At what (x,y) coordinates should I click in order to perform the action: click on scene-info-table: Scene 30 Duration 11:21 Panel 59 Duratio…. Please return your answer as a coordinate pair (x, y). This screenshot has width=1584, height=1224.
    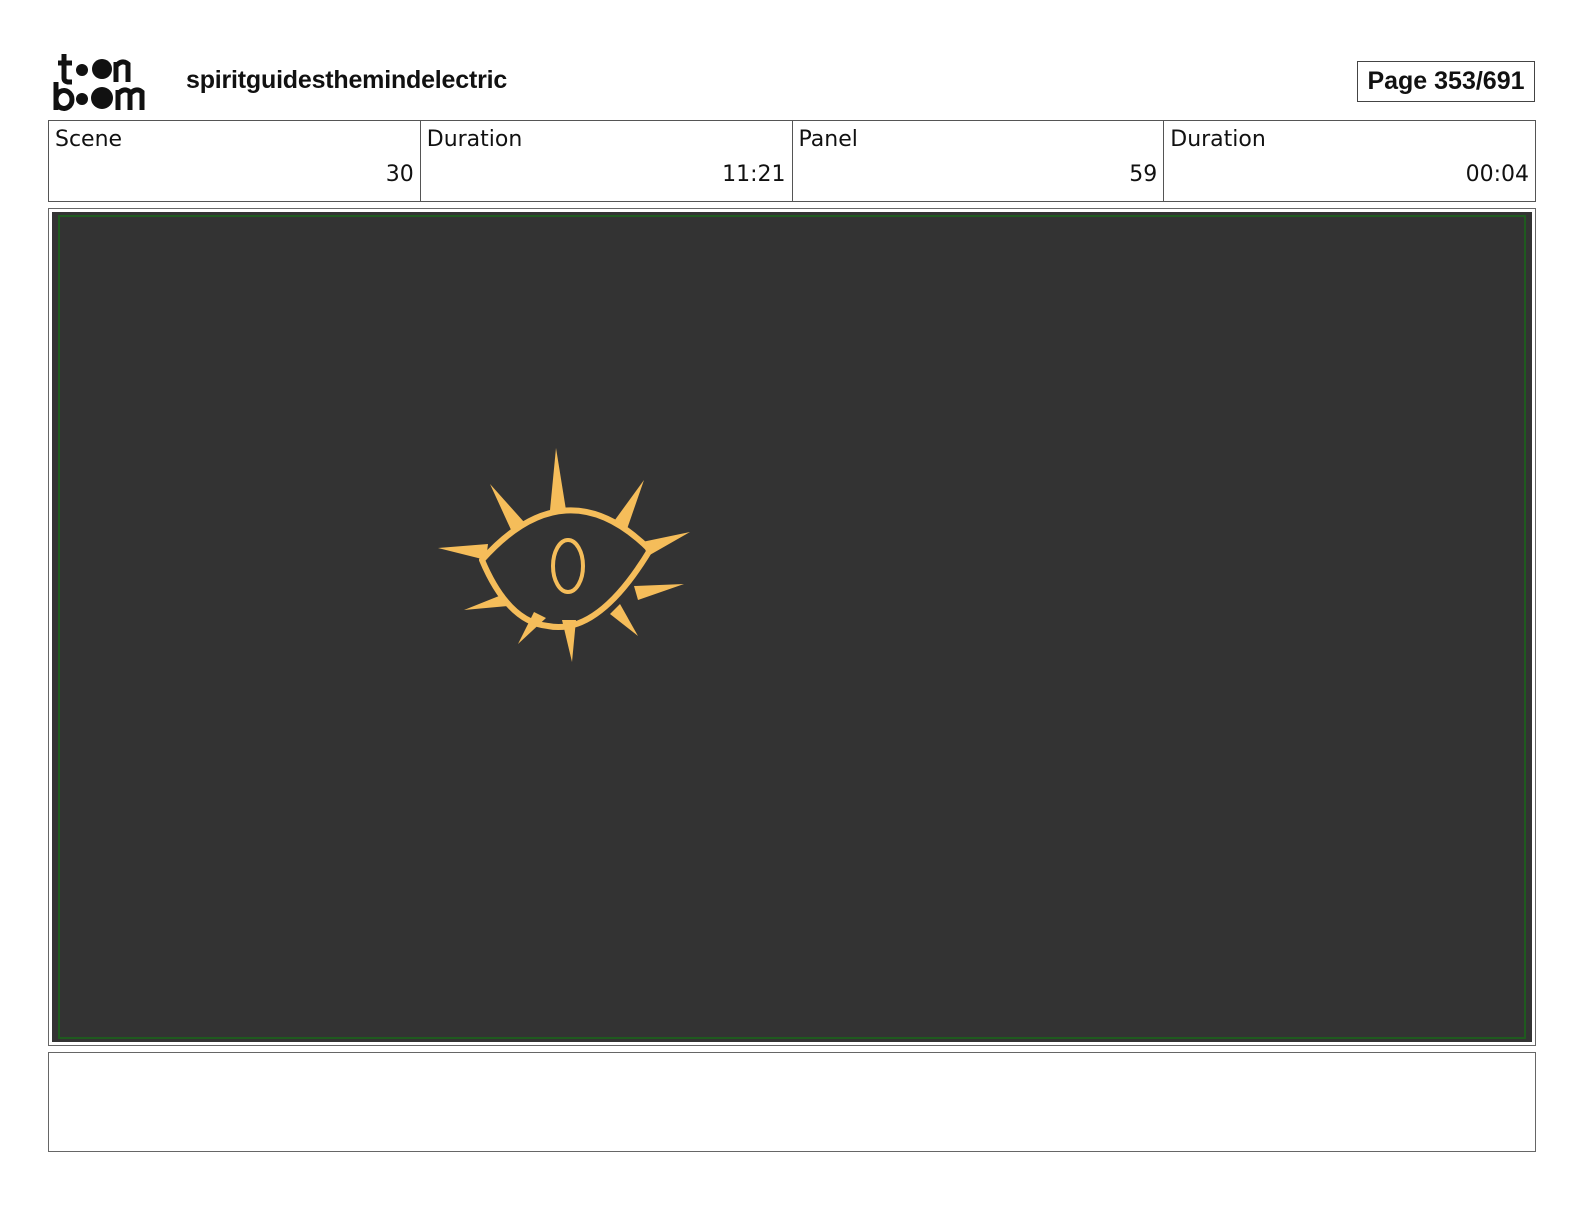
    Looking at the image, I should click on (792, 161).